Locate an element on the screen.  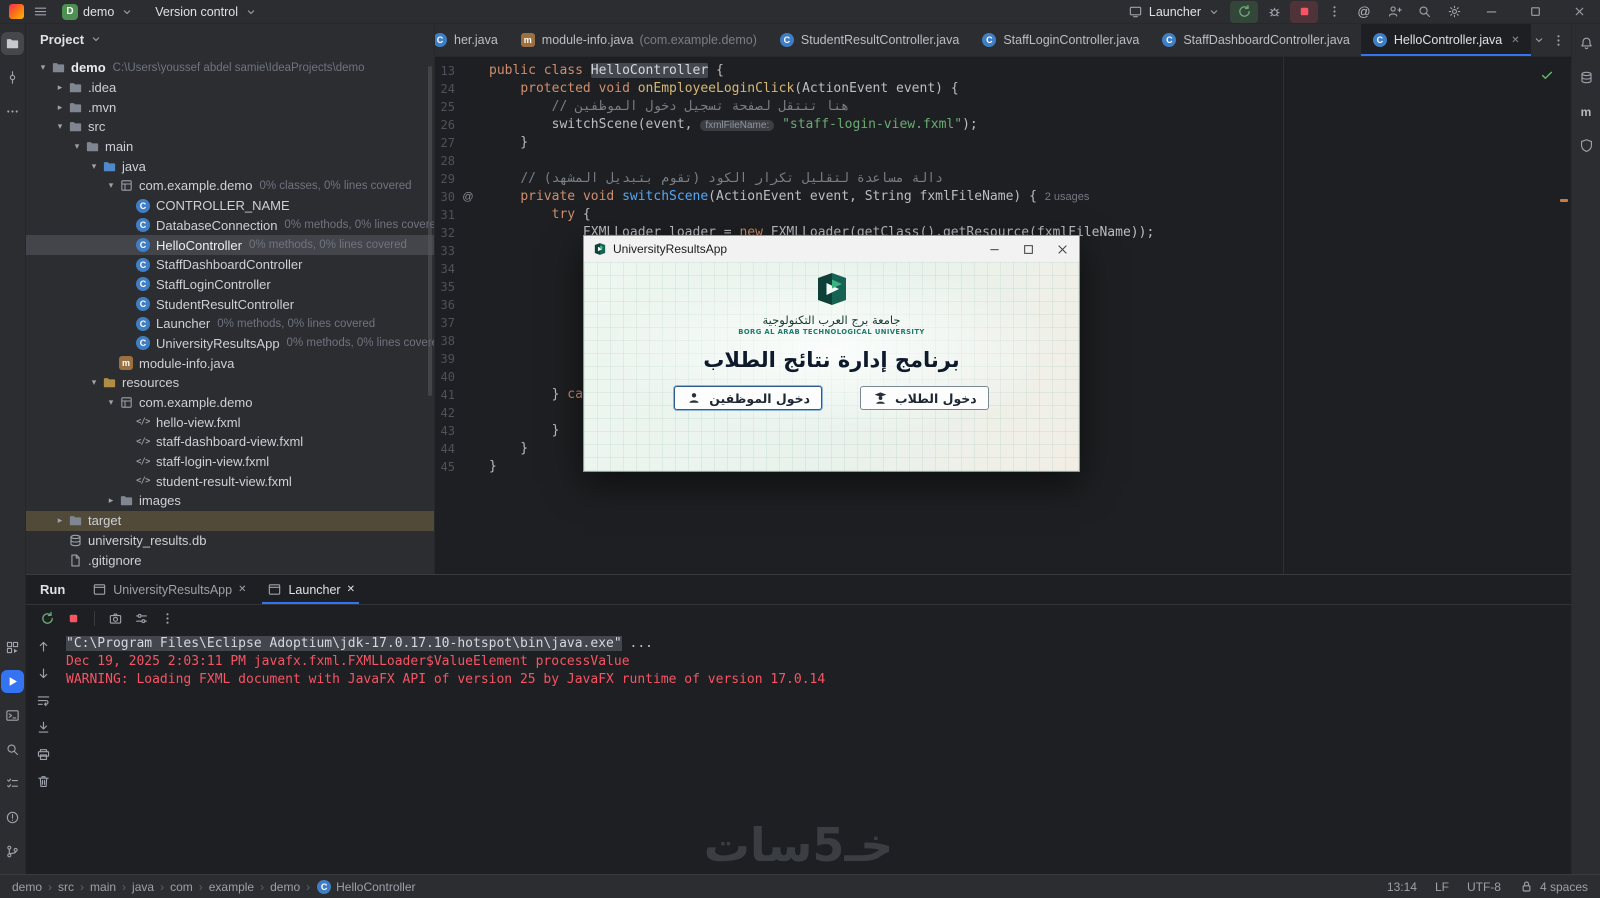
editor-tab-her.java: Cher.java is located at coordinates (472, 40).